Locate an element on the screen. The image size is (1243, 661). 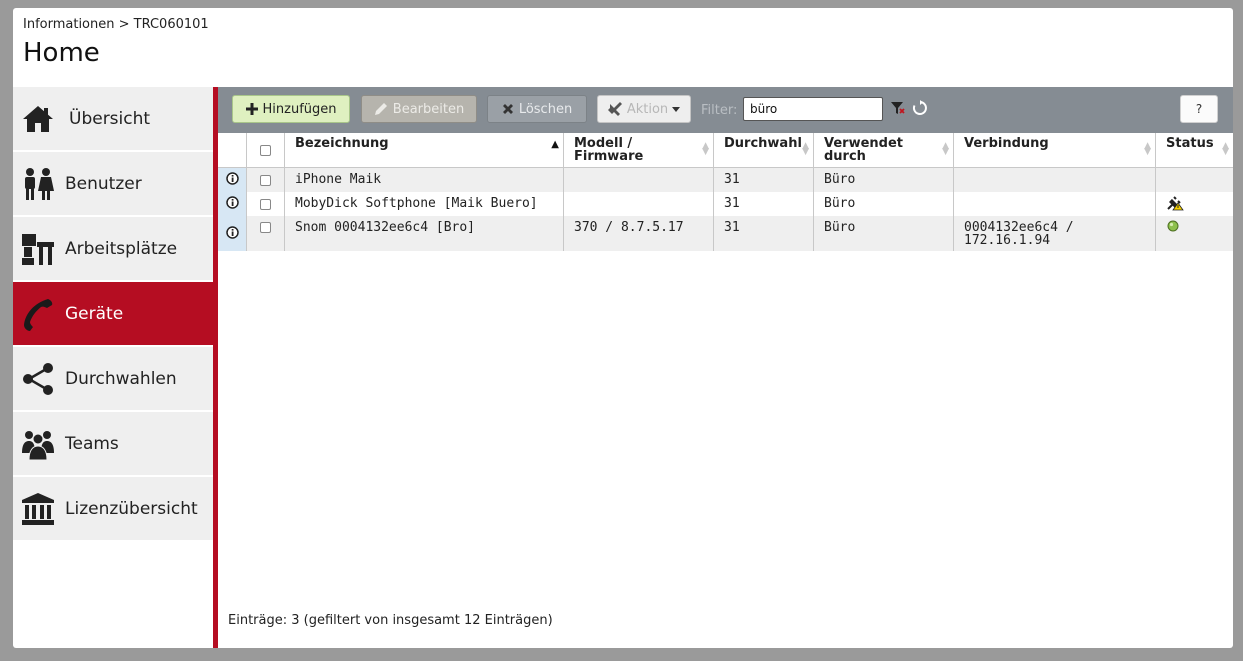
delete-button: Löschen is located at coordinates (537, 109).